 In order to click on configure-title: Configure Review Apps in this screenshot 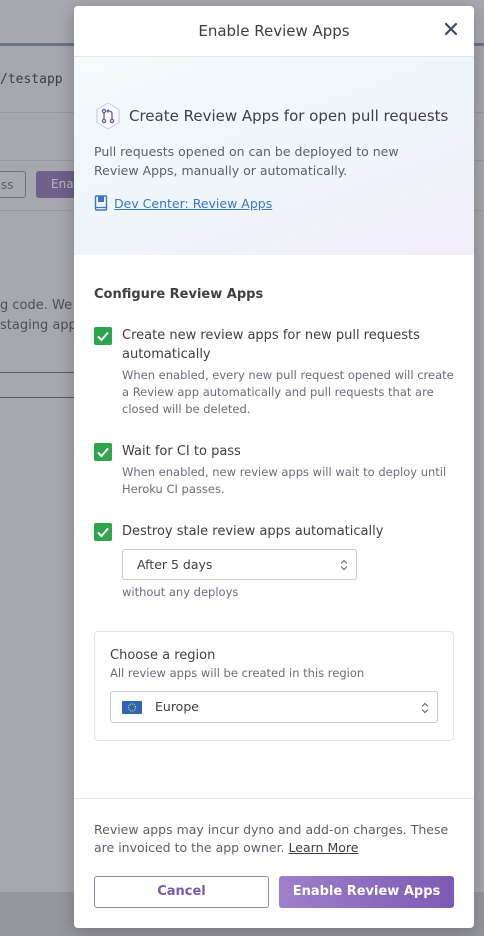, I will do `click(179, 294)`.